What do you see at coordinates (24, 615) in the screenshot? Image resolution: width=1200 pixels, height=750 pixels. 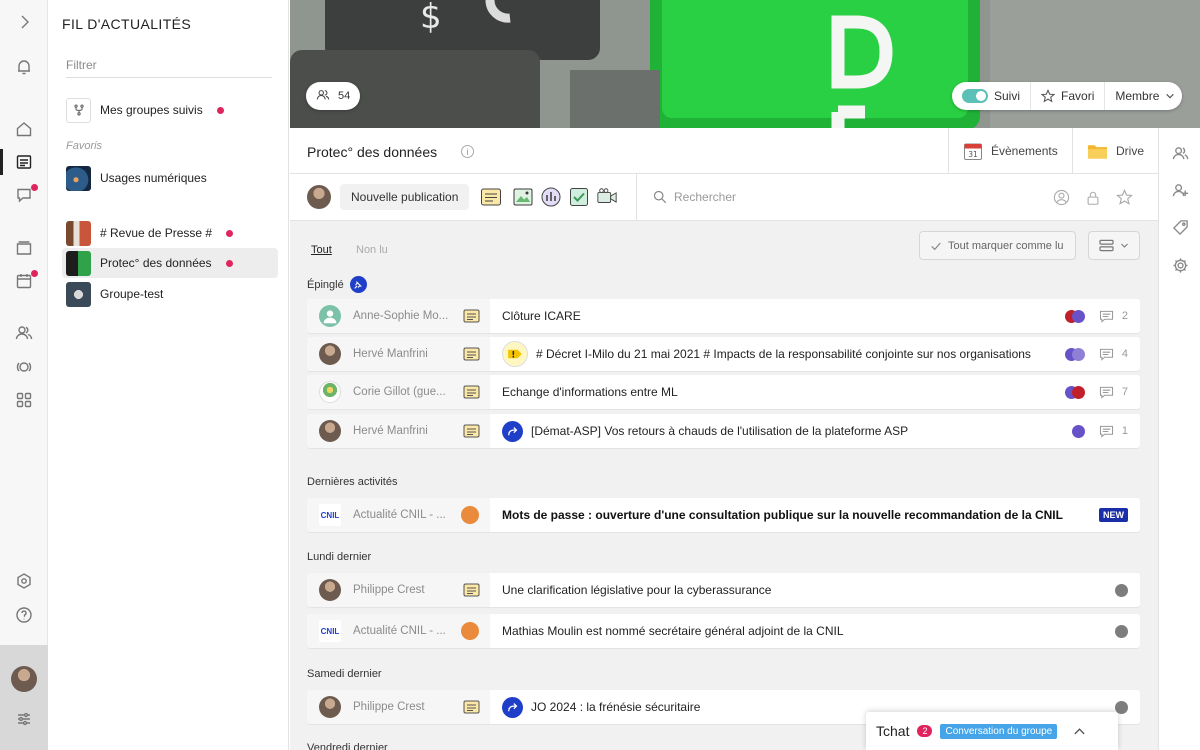 I see `help-icon` at bounding box center [24, 615].